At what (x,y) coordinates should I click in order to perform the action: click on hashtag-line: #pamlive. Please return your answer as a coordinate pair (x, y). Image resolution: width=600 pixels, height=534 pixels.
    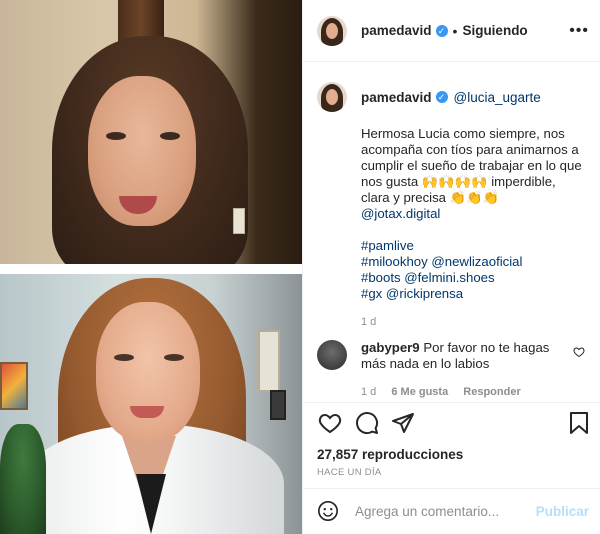
    Looking at the image, I should click on (475, 246).